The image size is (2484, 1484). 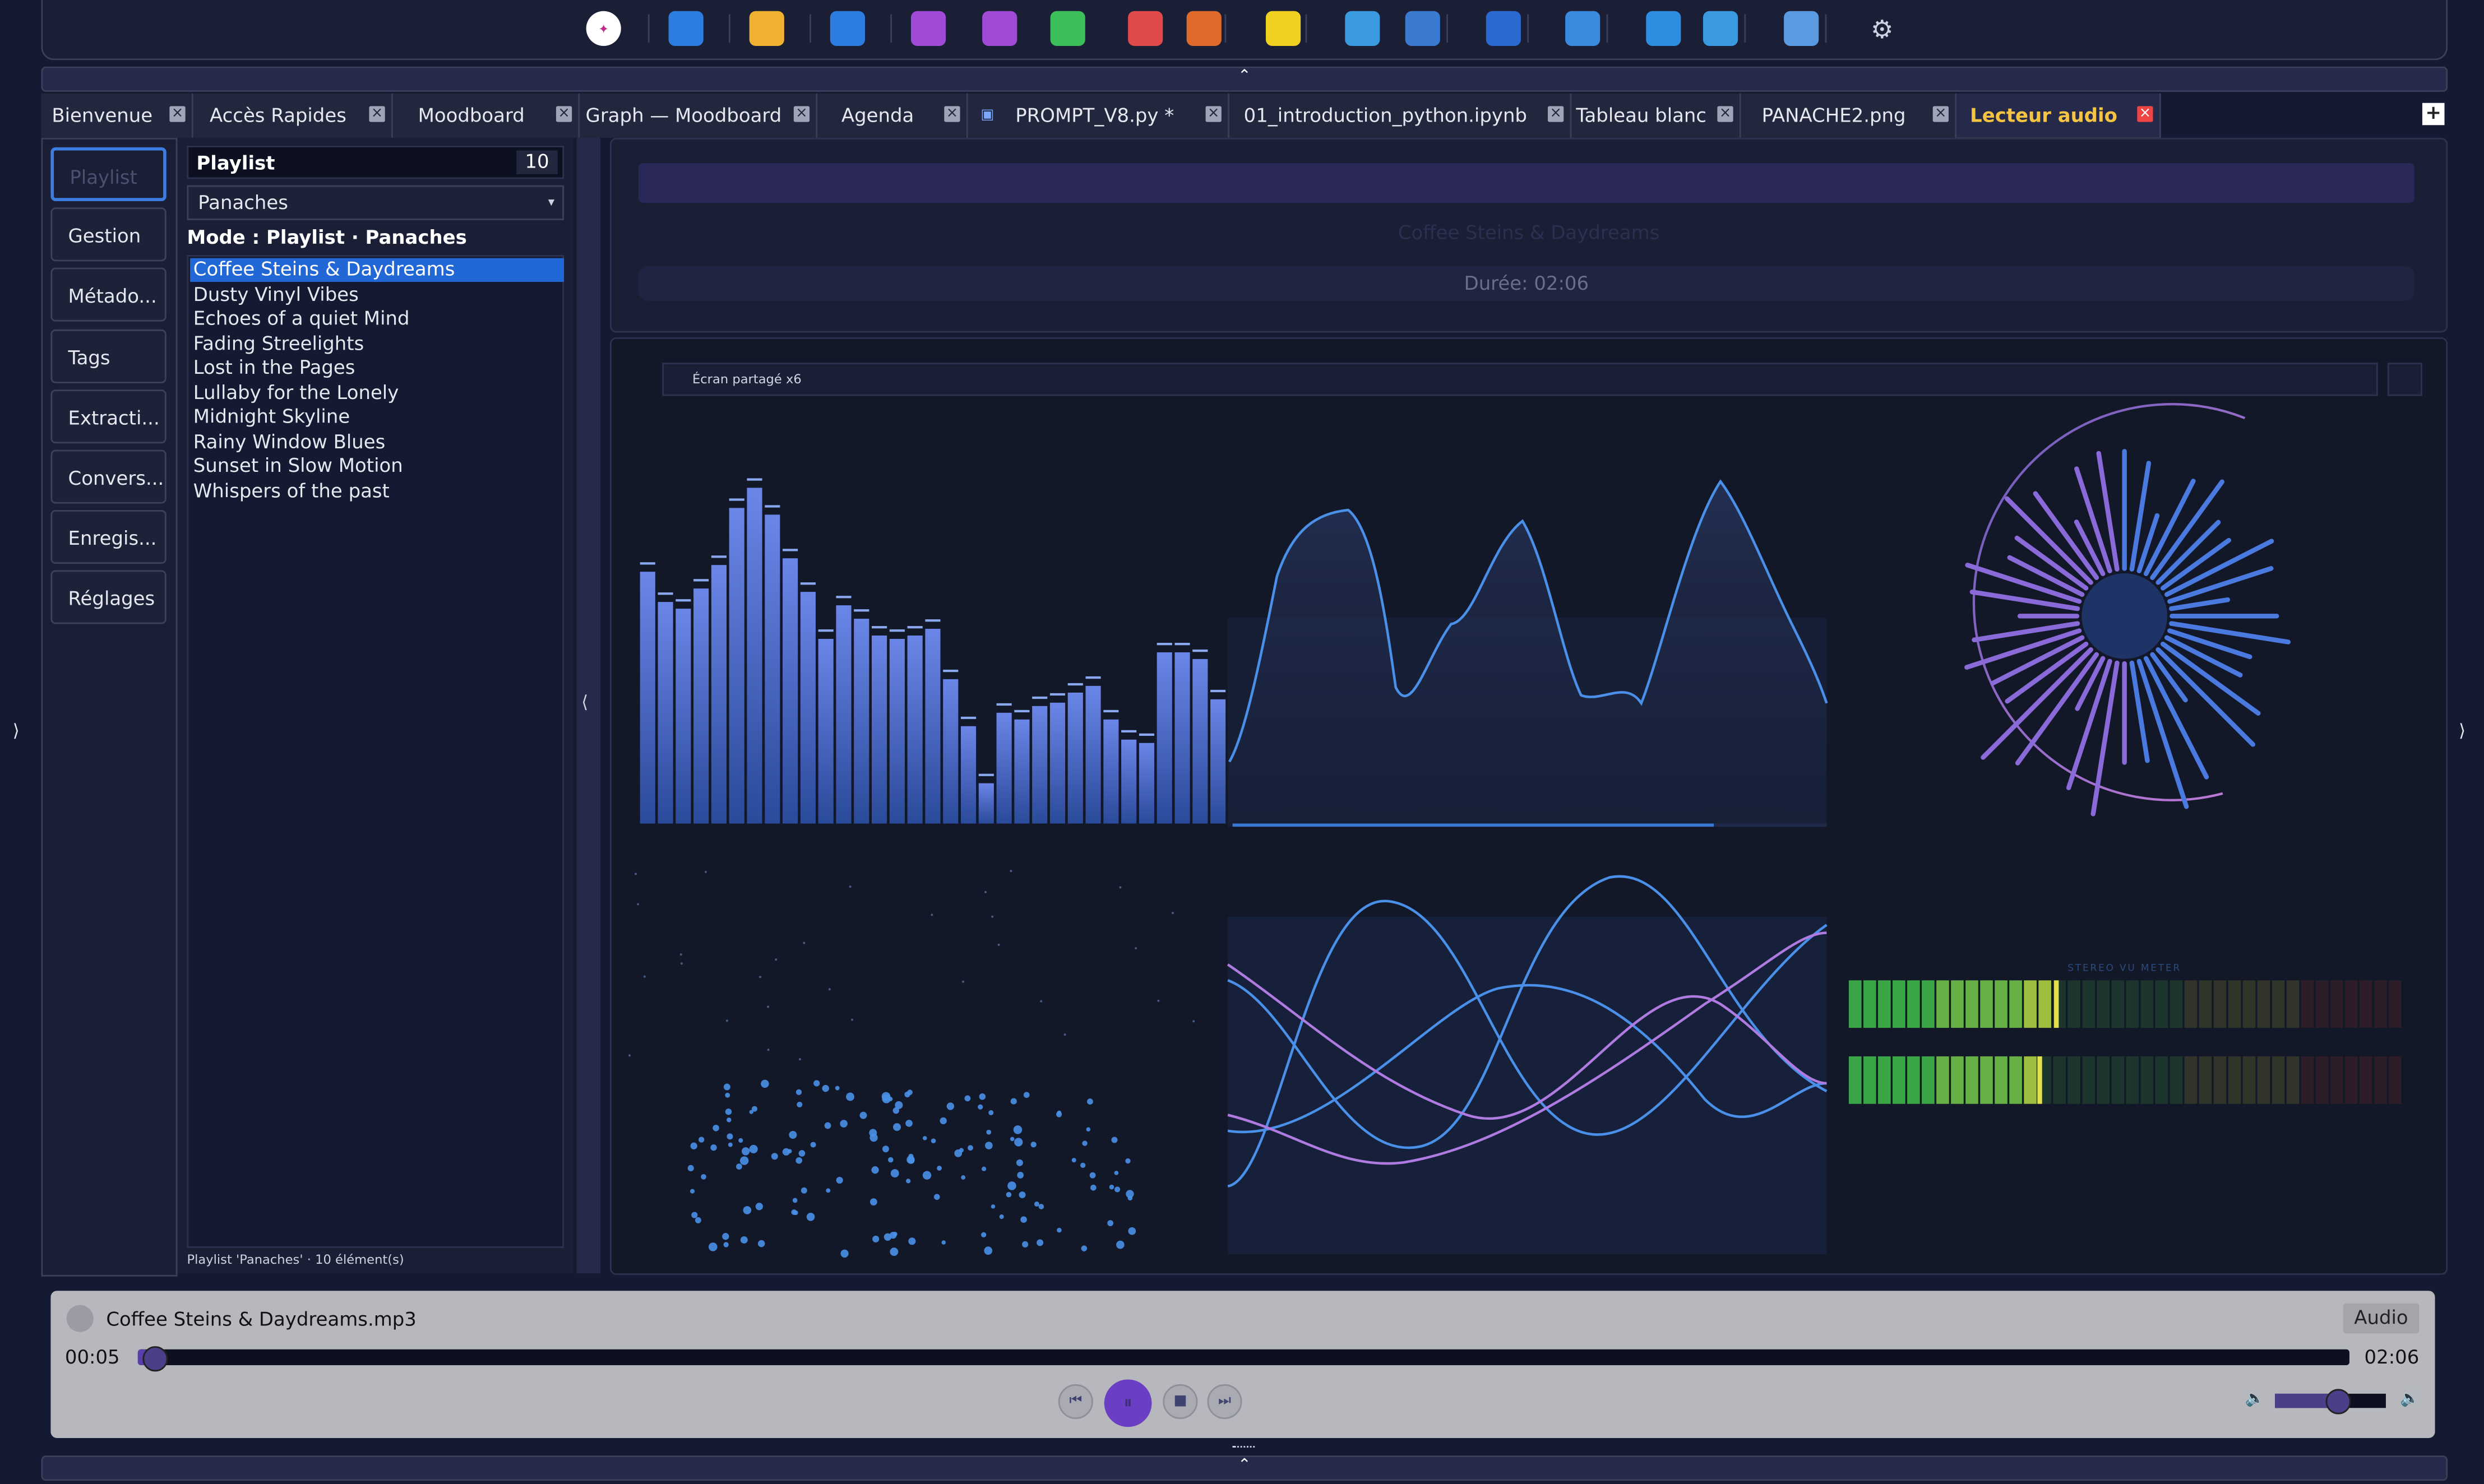 What do you see at coordinates (377, 294) in the screenshot?
I see `list-item: Dusty Vinyl Vibes` at bounding box center [377, 294].